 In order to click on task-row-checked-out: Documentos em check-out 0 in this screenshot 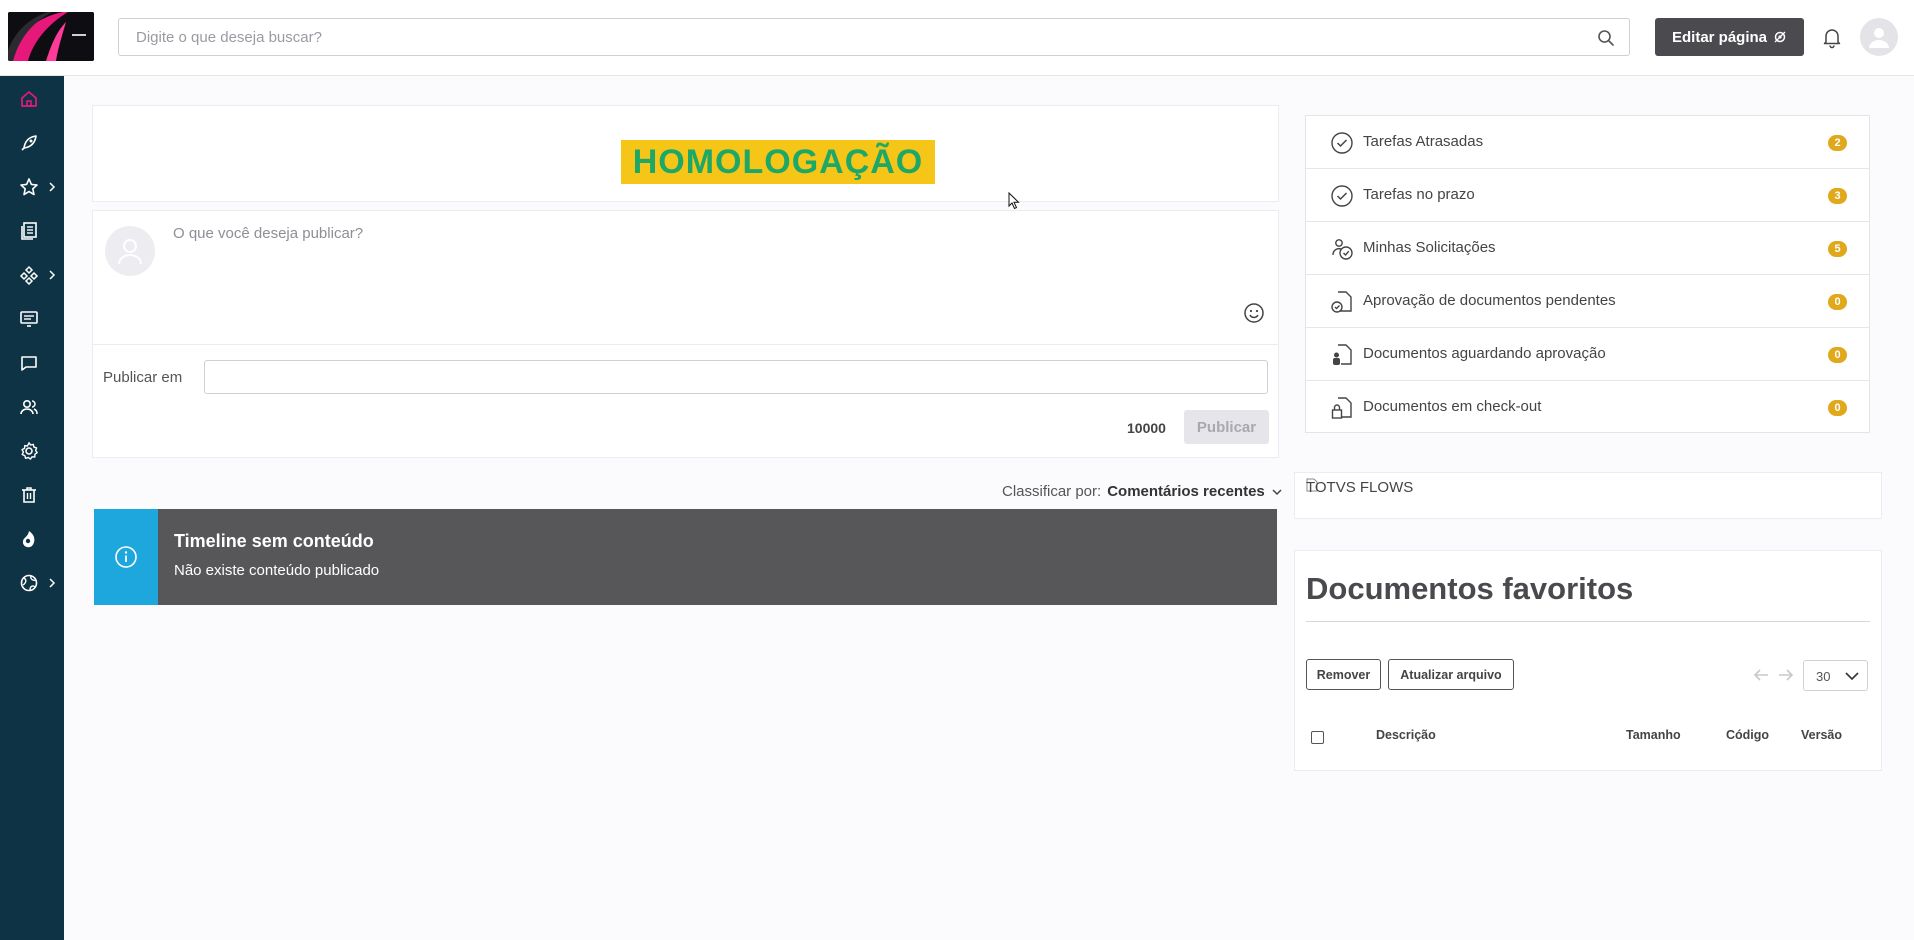, I will do `click(1587, 407)`.